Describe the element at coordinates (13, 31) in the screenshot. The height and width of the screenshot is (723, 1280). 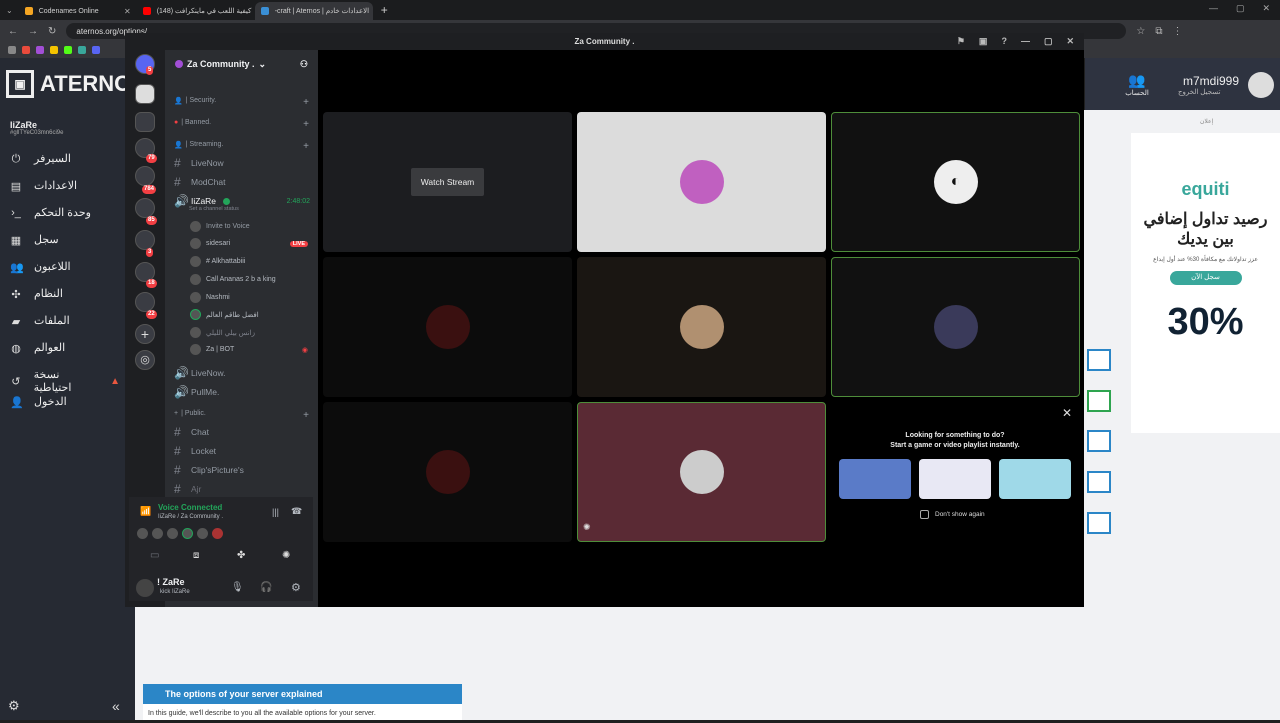
I see `back-icon: ←` at that location.